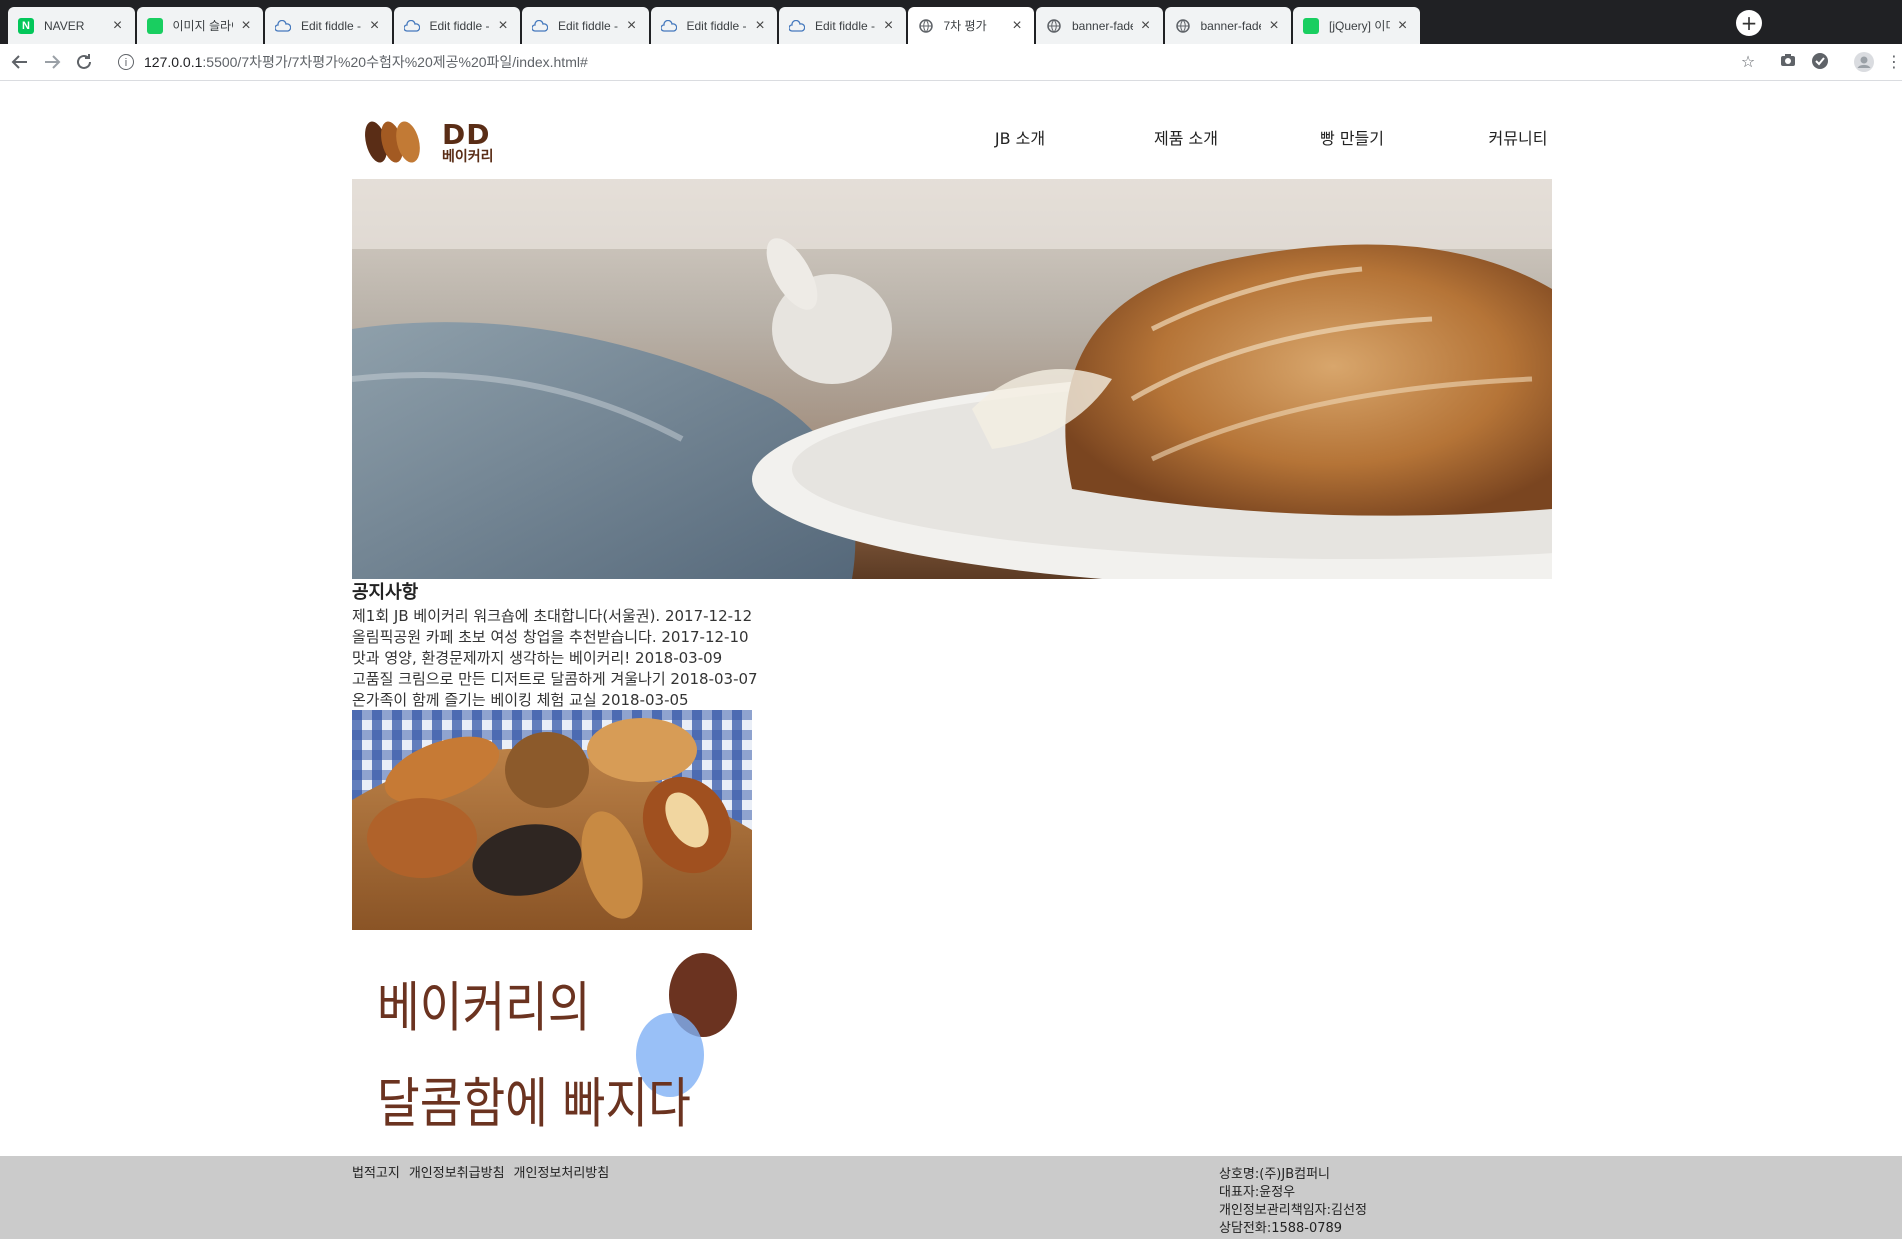  Describe the element at coordinates (555, 679) in the screenshot. I see `notice-item: 고품질 크림으로 만든 디저트로 달콤하게 겨울나기 2018-03-07` at that location.